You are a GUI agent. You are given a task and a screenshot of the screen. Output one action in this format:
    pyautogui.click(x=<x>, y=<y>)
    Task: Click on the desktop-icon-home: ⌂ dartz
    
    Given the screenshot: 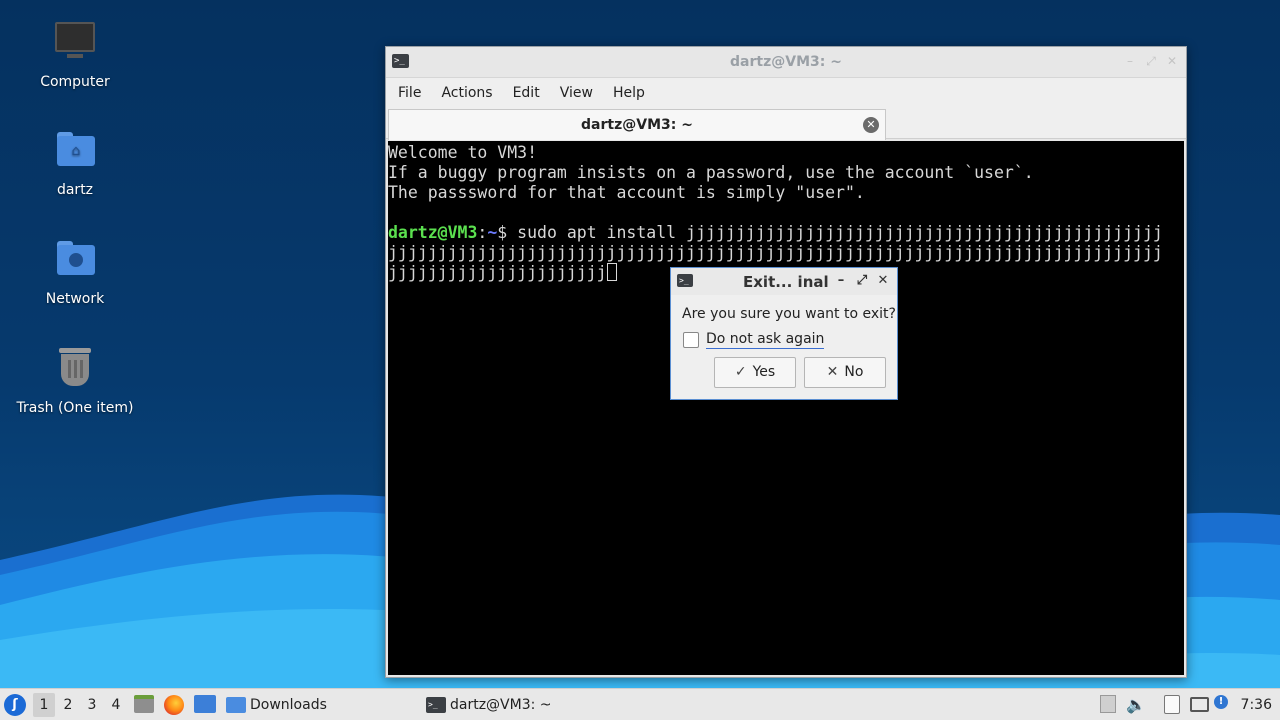 What is the action you would take?
    pyautogui.click(x=75, y=163)
    